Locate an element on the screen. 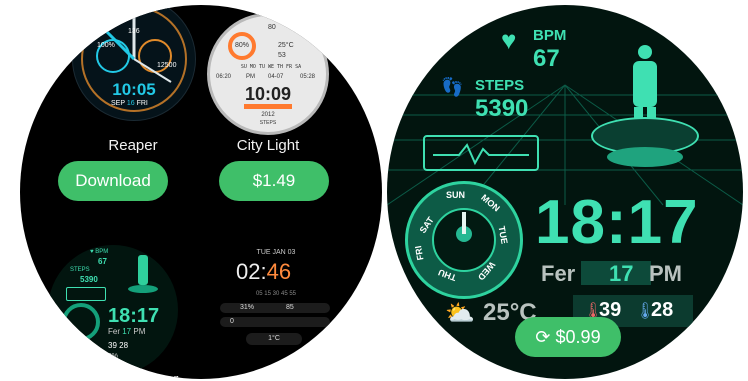 Image resolution: width=748 pixels, height=381 pixels. pulse-box is located at coordinates (481, 153).